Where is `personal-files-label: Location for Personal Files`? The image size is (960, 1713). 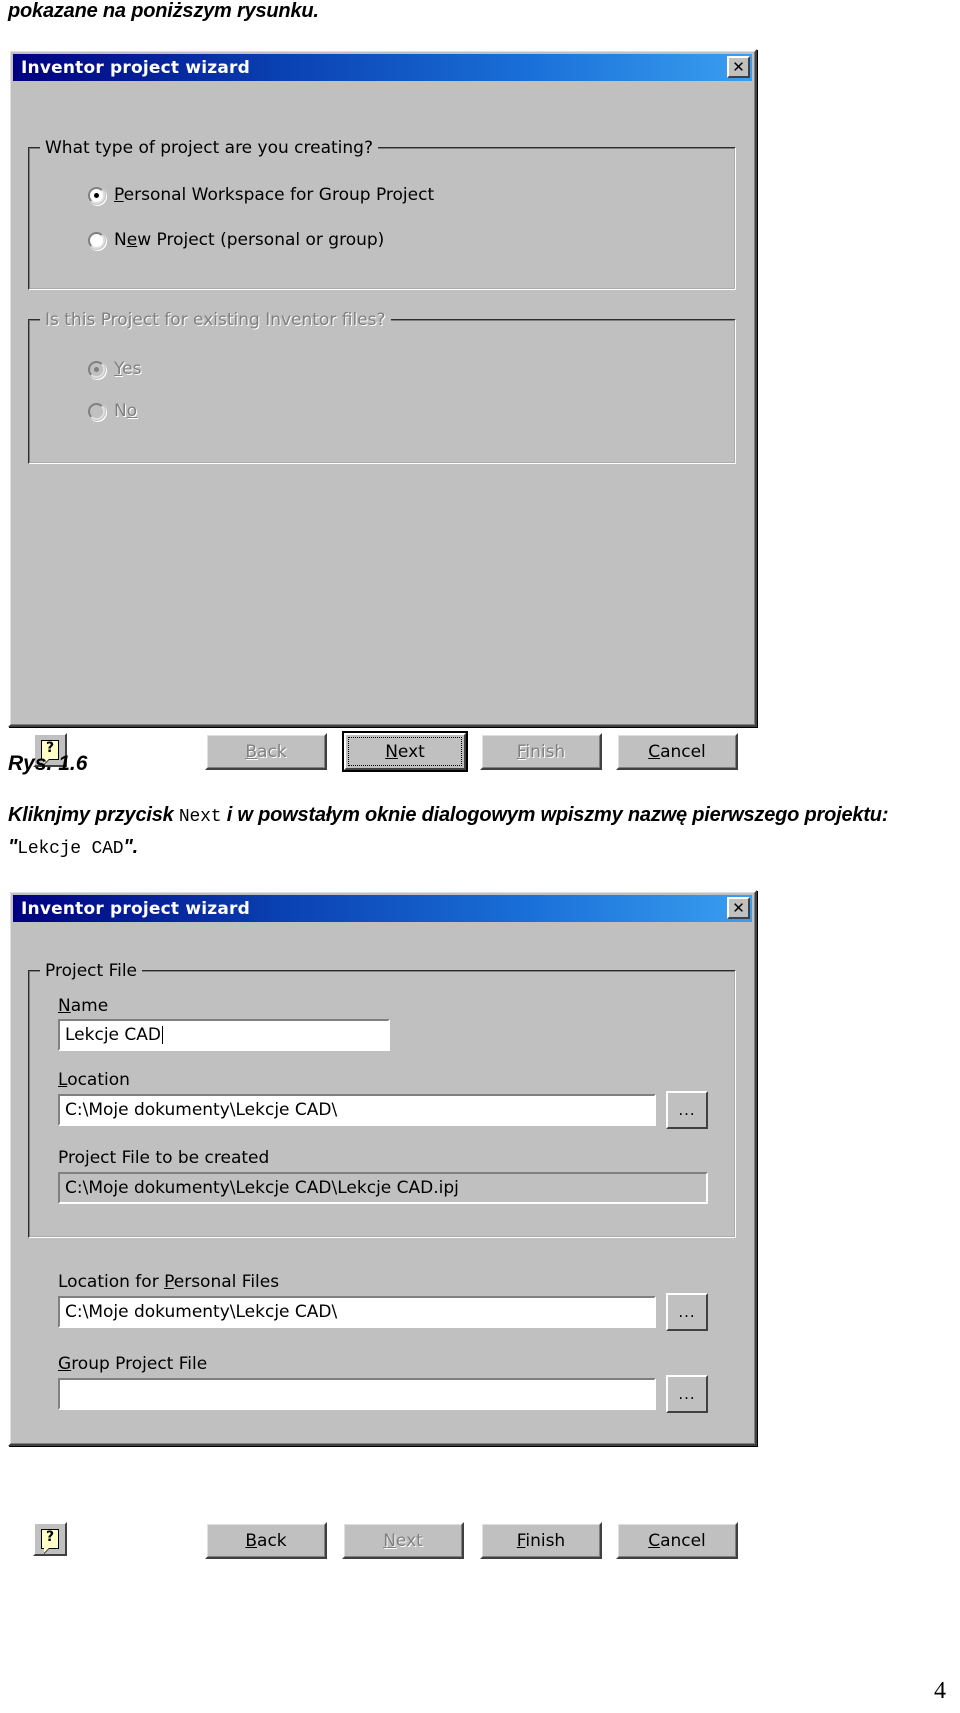
personal-files-label: Location for Personal Files is located at coordinates (168, 1282).